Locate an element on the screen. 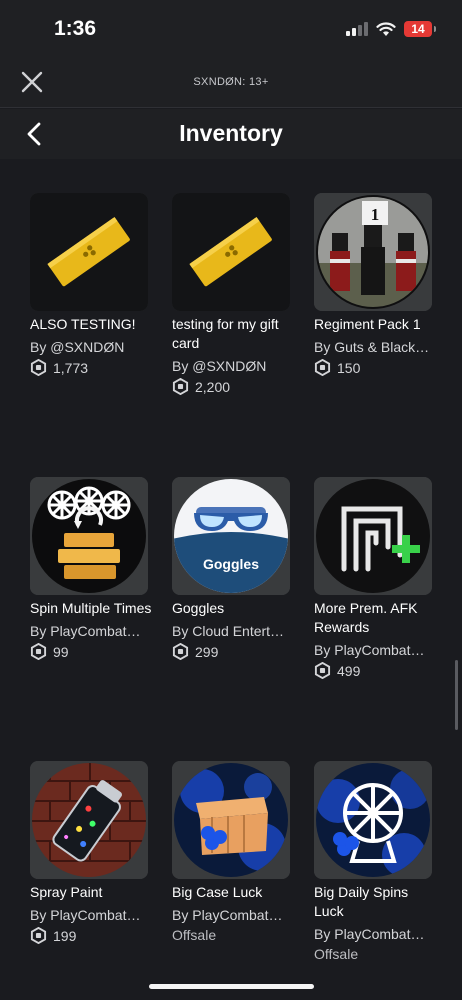  daily-spins-icon is located at coordinates (373, 820).